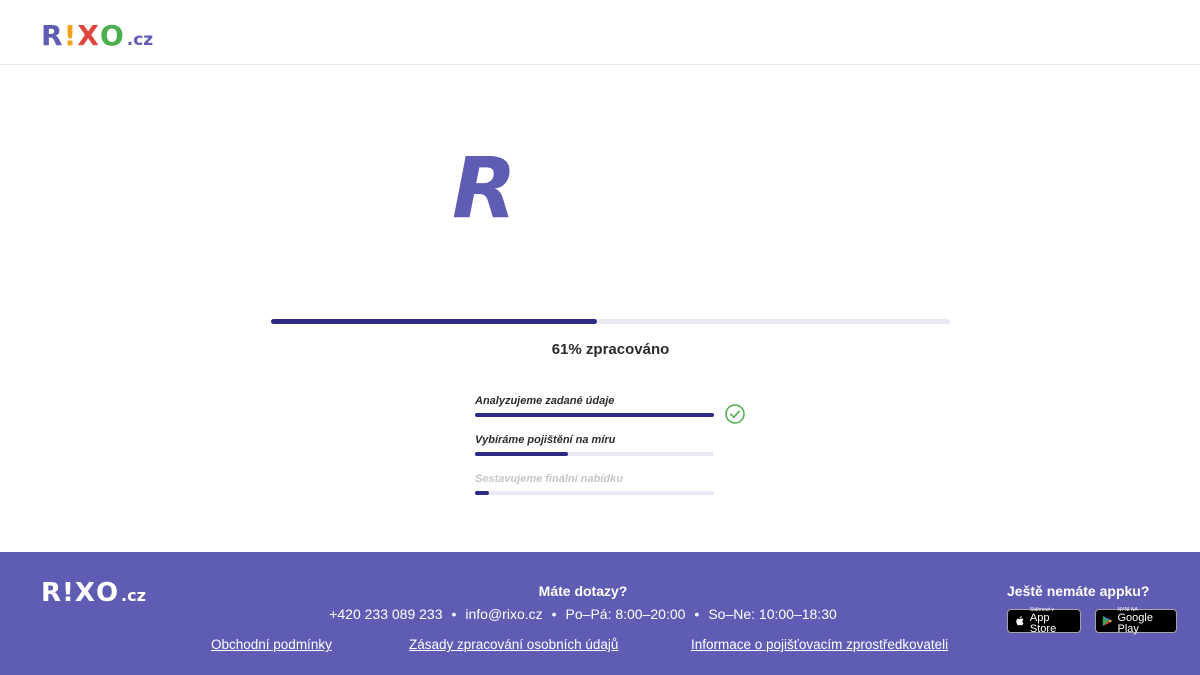 The image size is (1200, 675). Describe the element at coordinates (545, 440) in the screenshot. I see `step-label: Vybíráme pojištění na míru` at that location.